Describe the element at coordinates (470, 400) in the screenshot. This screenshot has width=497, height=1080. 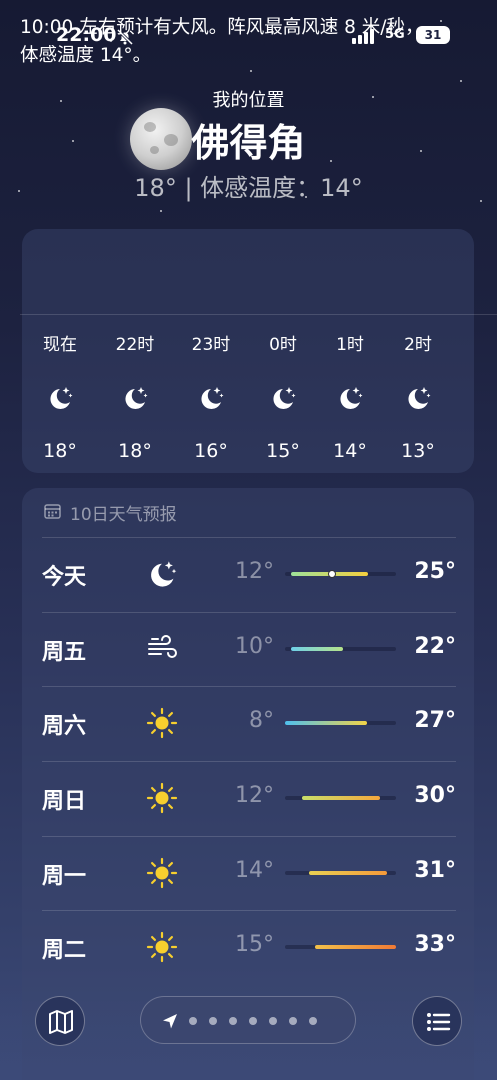
I see `hourly-item-partial` at that location.